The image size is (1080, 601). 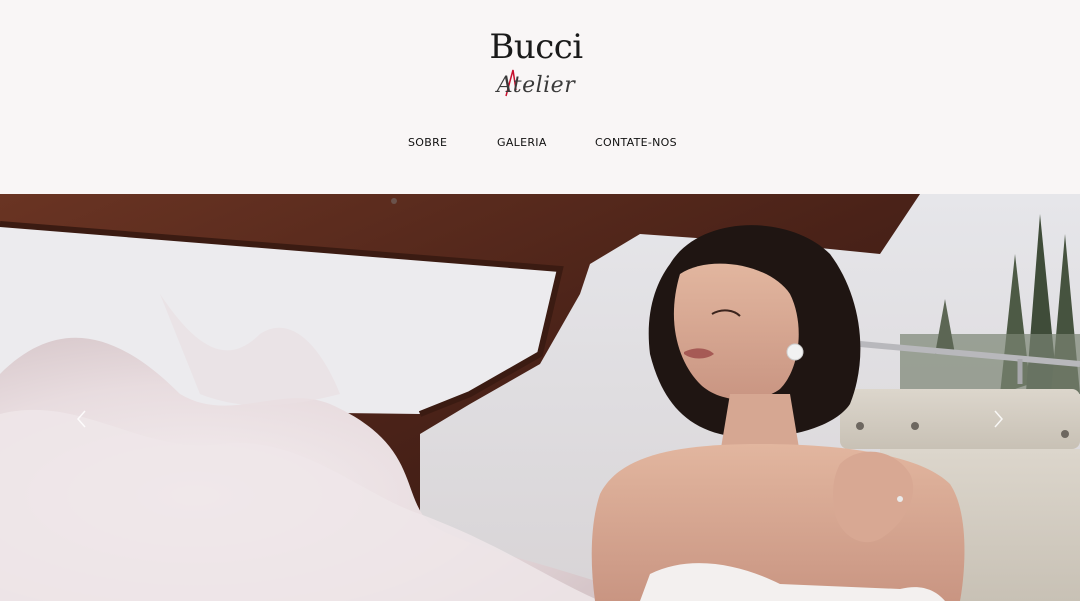 What do you see at coordinates (536, 70) in the screenshot?
I see `brand-logo: Bucci Atelier` at bounding box center [536, 70].